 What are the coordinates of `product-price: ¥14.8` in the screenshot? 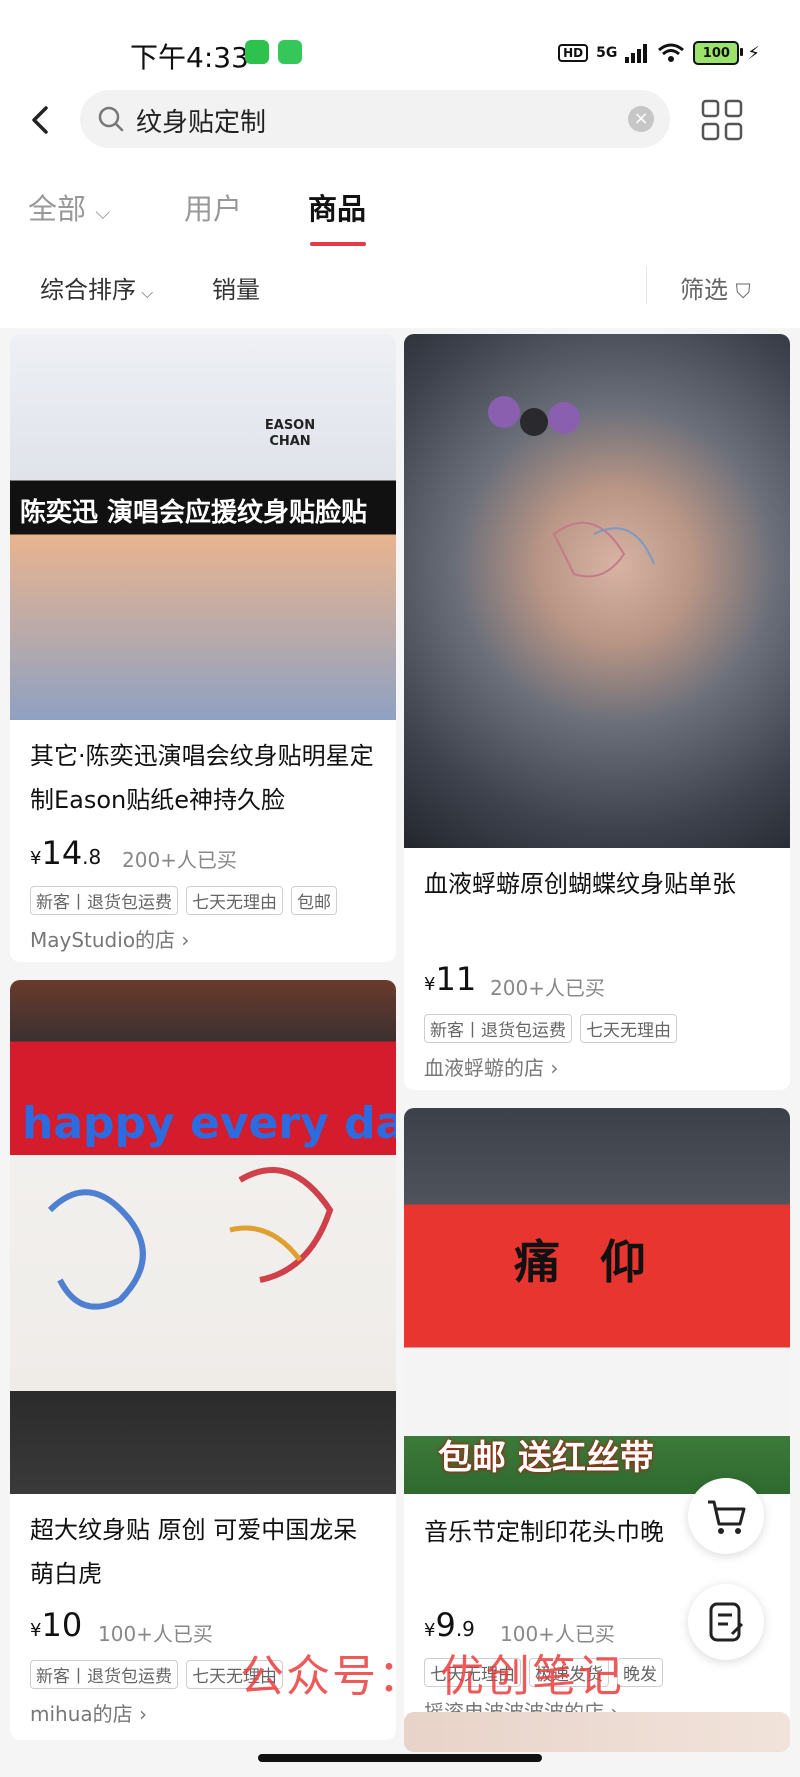 It's located at (66, 853).